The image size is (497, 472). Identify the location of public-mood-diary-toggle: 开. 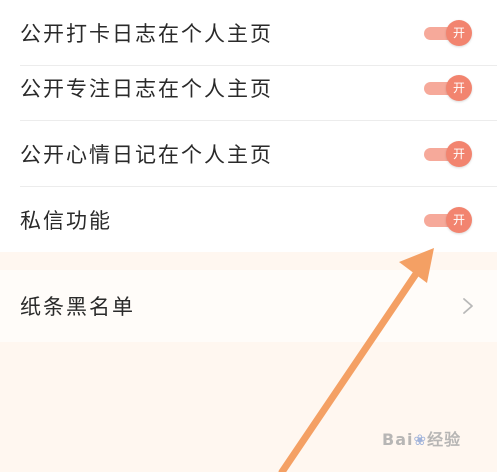
(448, 154).